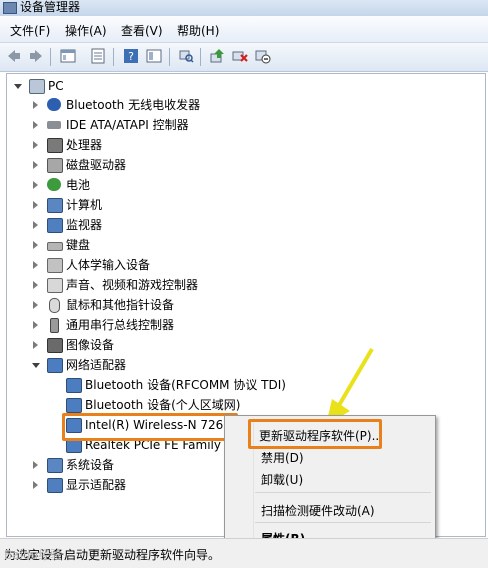 Image resolution: width=488 pixels, height=568 pixels. What do you see at coordinates (55, 265) in the screenshot?
I see `hid-icon` at bounding box center [55, 265].